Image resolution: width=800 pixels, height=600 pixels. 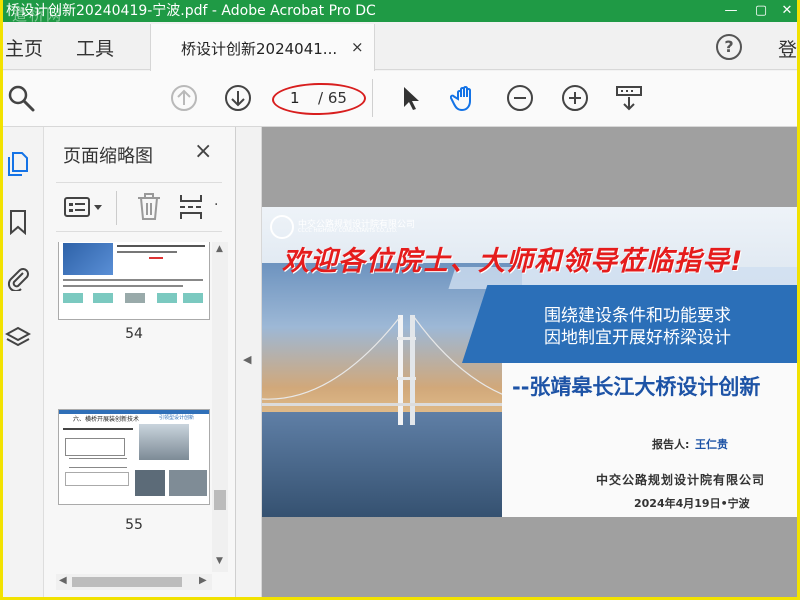 What do you see at coordinates (247, 359) in the screenshot?
I see `collapse-panel-icon: ◀` at bounding box center [247, 359].